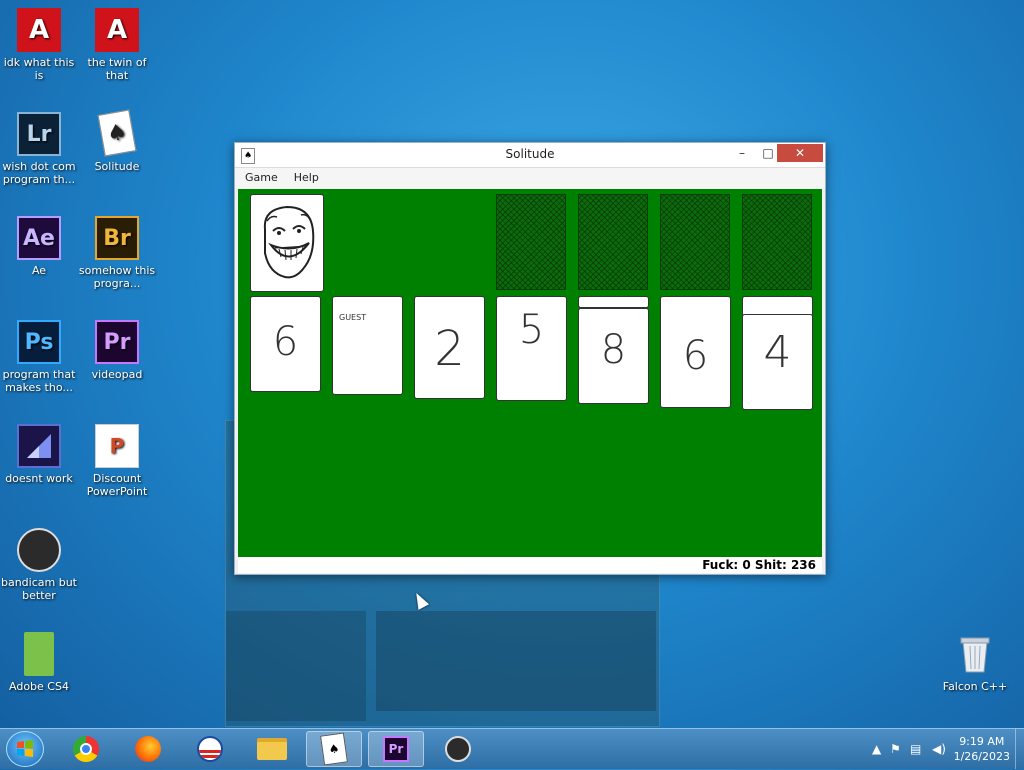 Image resolution: width=1024 pixels, height=770 pixels. Describe the element at coordinates (1019, 749) in the screenshot. I see `show-desktop-button` at that location.